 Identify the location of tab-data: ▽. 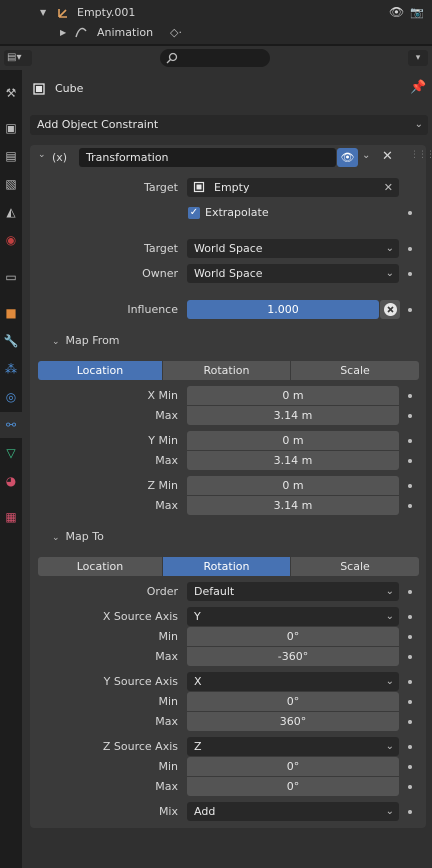
(11, 453).